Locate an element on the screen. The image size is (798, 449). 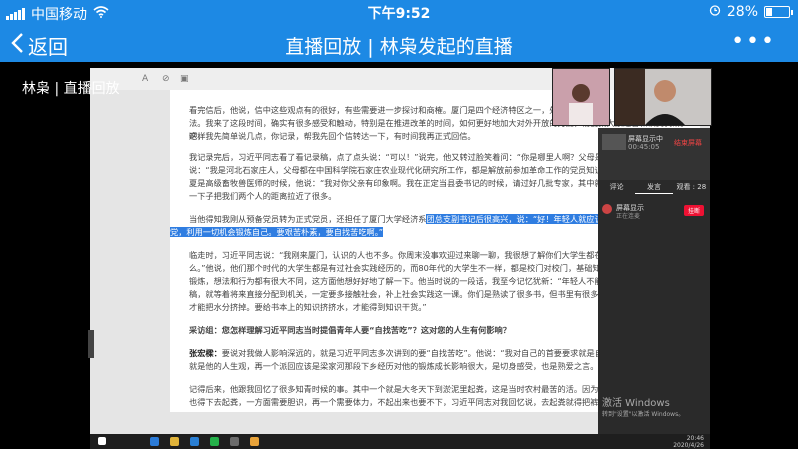
hangup-button: 挂断 is located at coordinates (693, 210).